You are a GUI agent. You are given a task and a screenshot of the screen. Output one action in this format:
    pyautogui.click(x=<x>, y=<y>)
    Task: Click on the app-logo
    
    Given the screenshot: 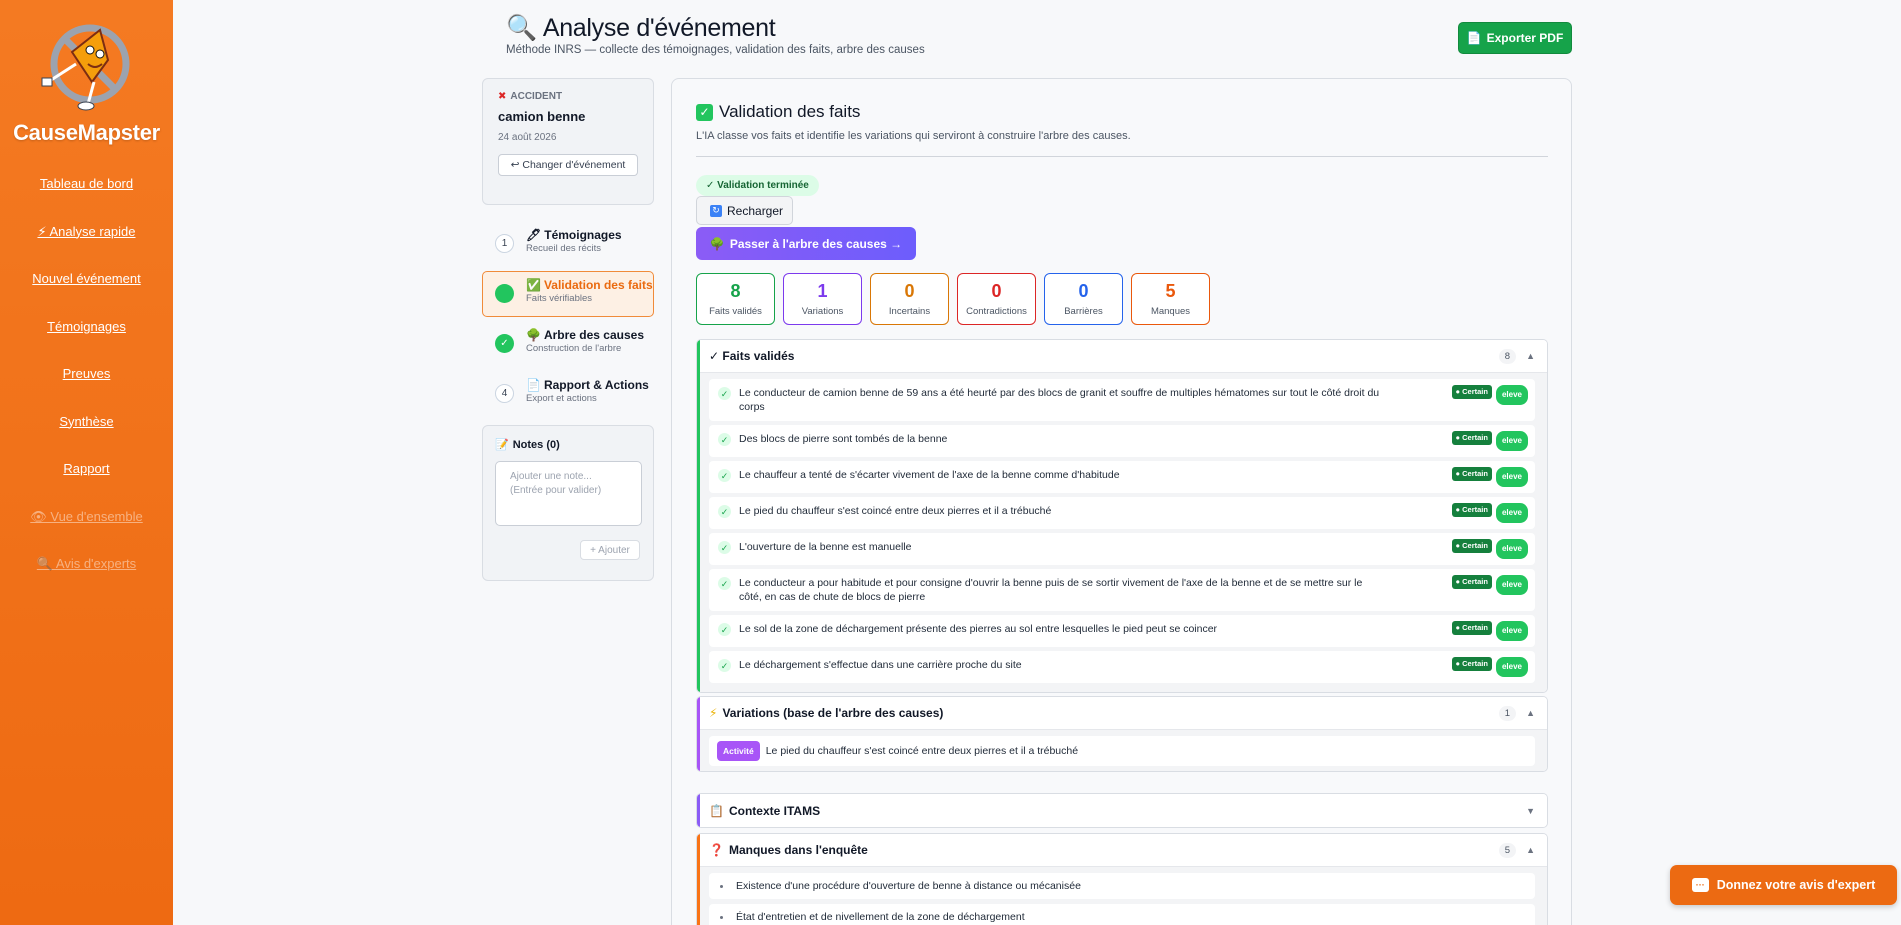 What is the action you would take?
    pyautogui.click(x=88, y=67)
    